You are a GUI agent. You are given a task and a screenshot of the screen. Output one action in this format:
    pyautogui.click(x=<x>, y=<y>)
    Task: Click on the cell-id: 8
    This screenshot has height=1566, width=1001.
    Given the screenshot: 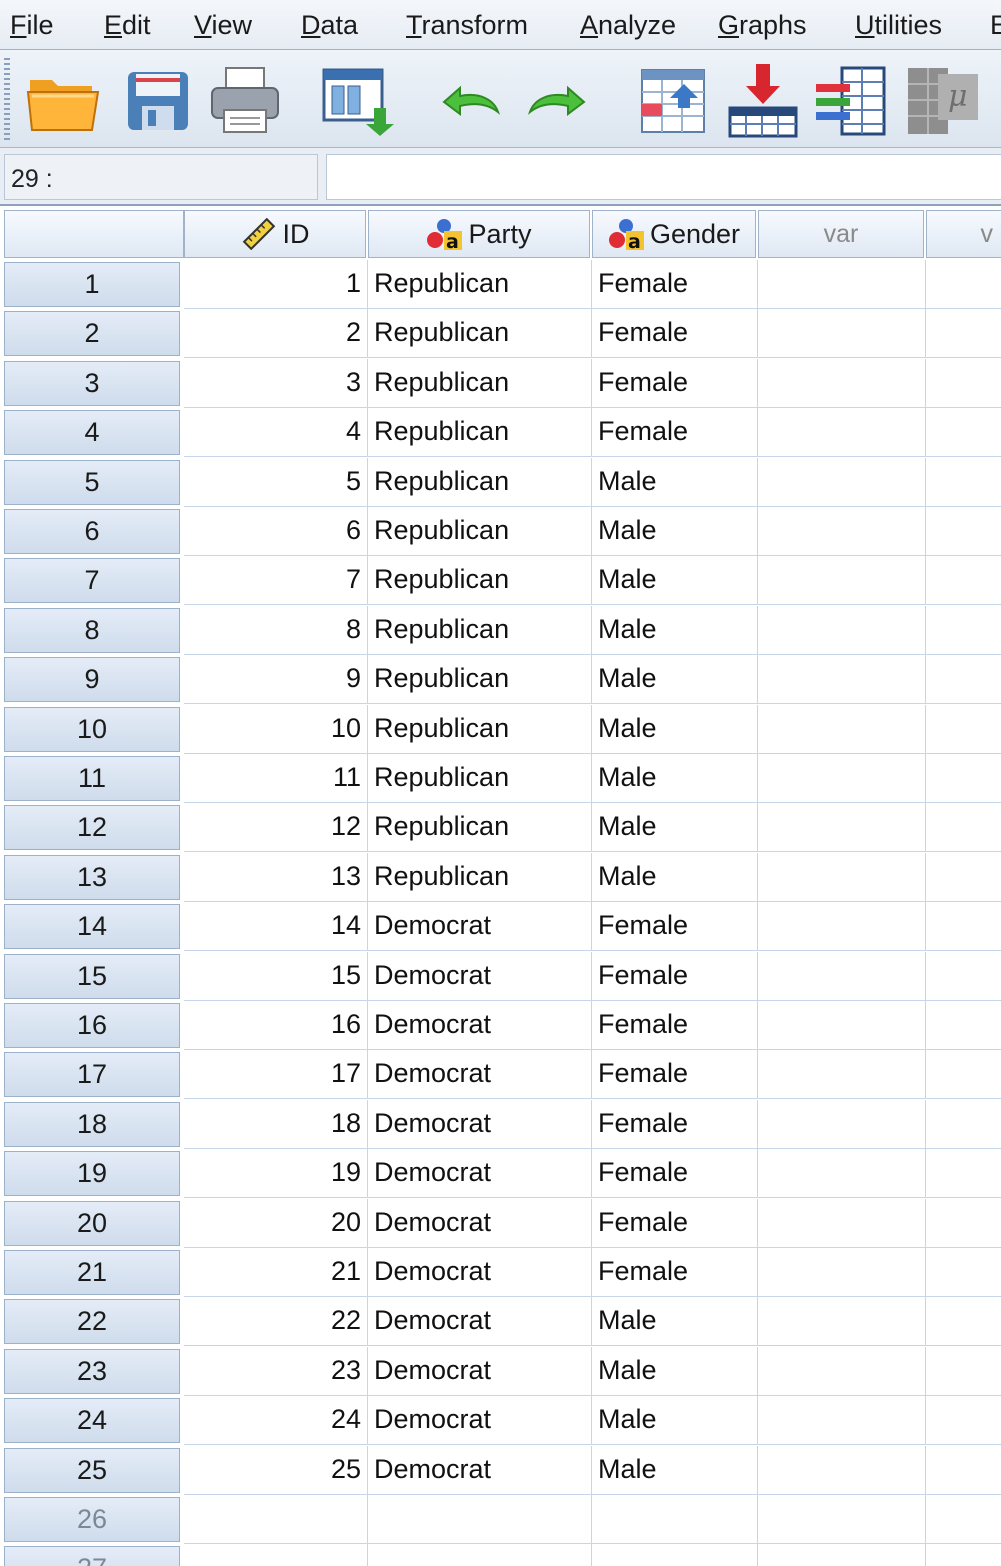 What is the action you would take?
    pyautogui.click(x=276, y=630)
    